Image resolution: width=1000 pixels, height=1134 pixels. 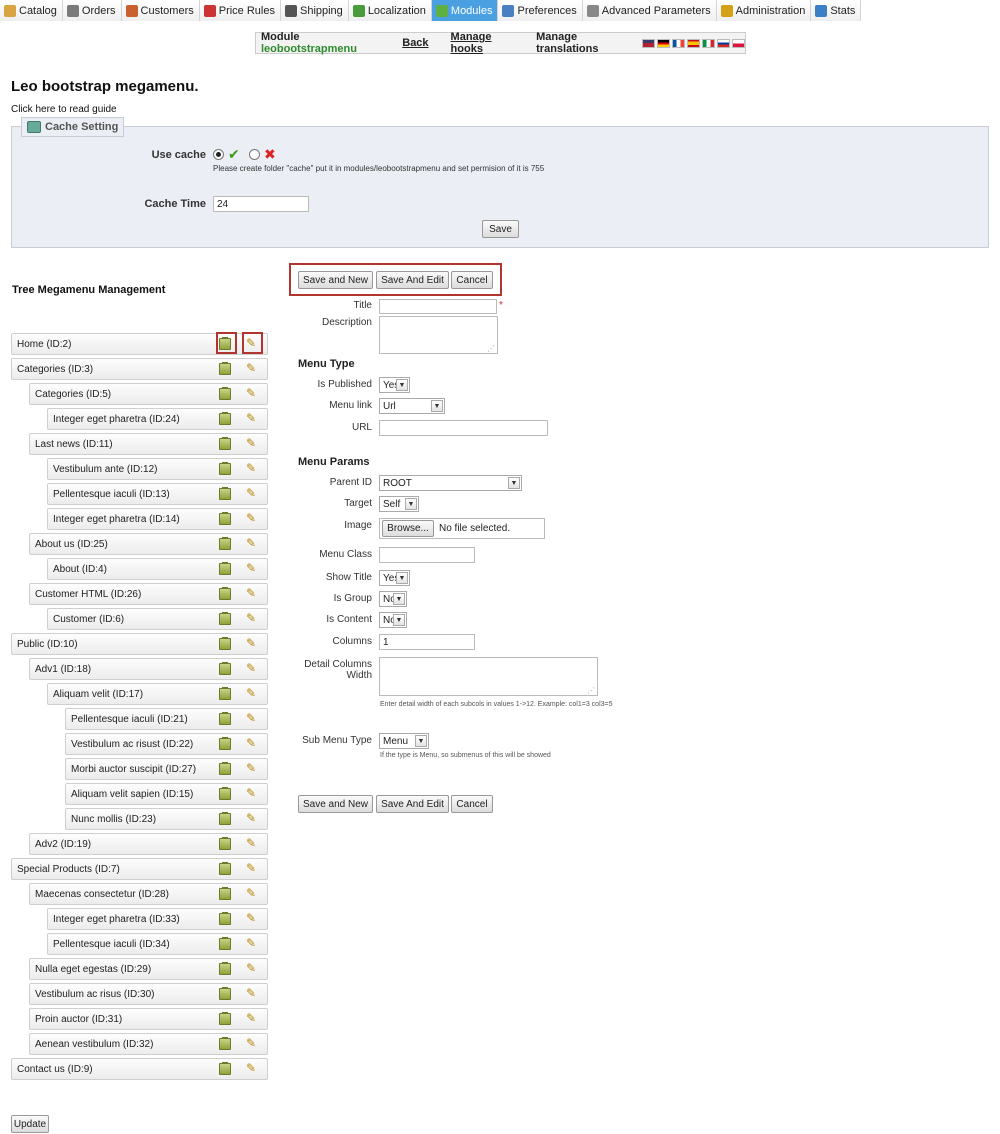 I want to click on flag-es-icon, so click(x=694, y=43).